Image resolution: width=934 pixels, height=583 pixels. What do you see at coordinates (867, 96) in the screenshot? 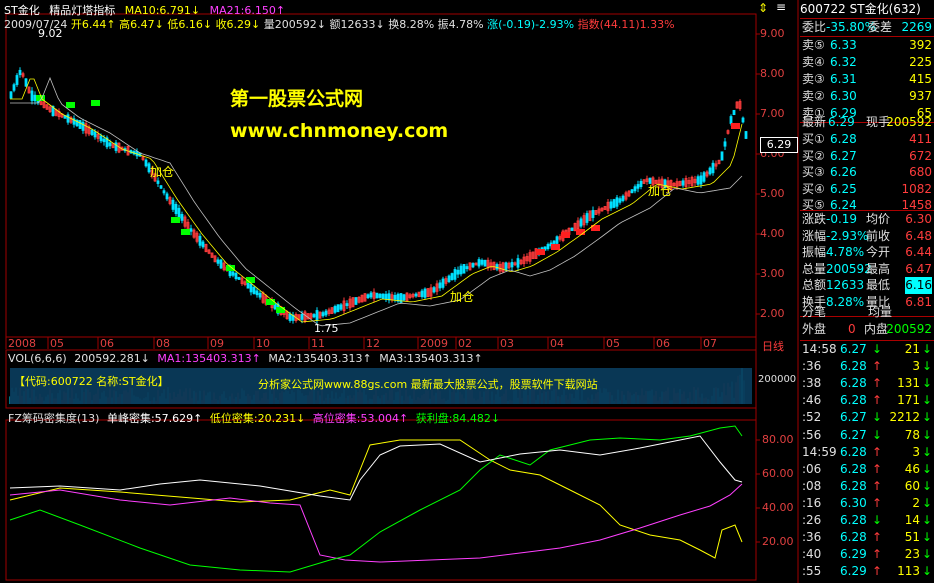
I see `ask-row: 卖② 6.30 937` at bounding box center [867, 96].